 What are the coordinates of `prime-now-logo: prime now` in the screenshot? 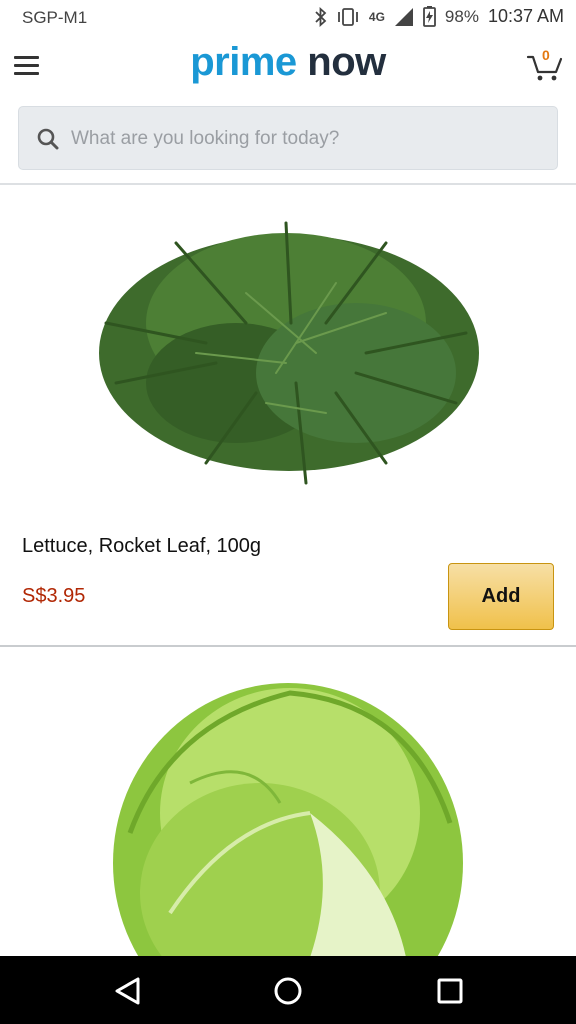 It's located at (288, 62).